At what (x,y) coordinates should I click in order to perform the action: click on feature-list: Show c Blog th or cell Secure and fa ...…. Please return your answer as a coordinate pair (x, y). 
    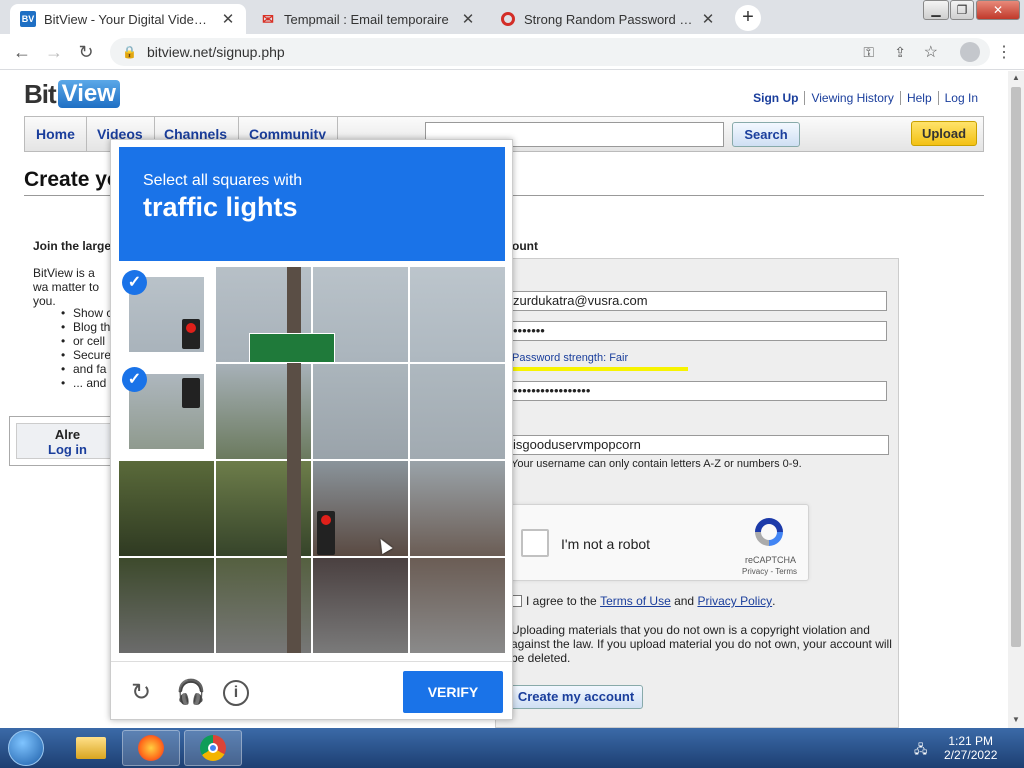
    Looking at the image, I should click on (86, 348).